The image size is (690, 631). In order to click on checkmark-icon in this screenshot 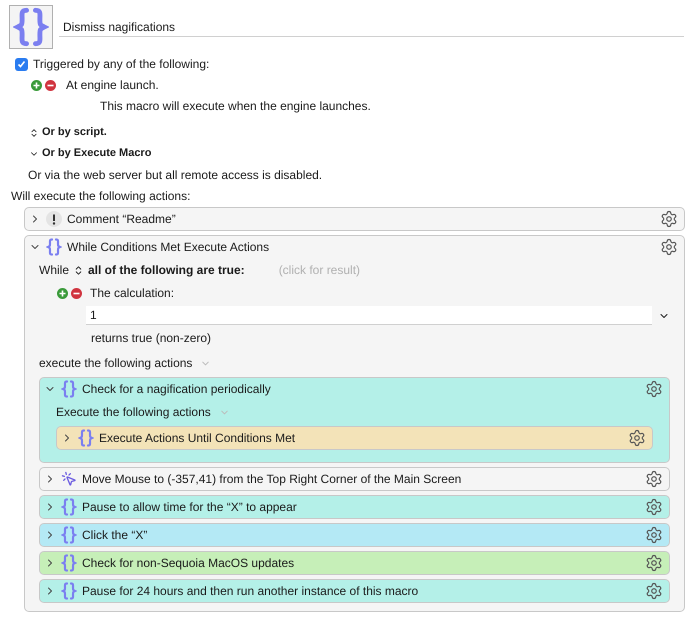, I will do `click(21, 64)`.